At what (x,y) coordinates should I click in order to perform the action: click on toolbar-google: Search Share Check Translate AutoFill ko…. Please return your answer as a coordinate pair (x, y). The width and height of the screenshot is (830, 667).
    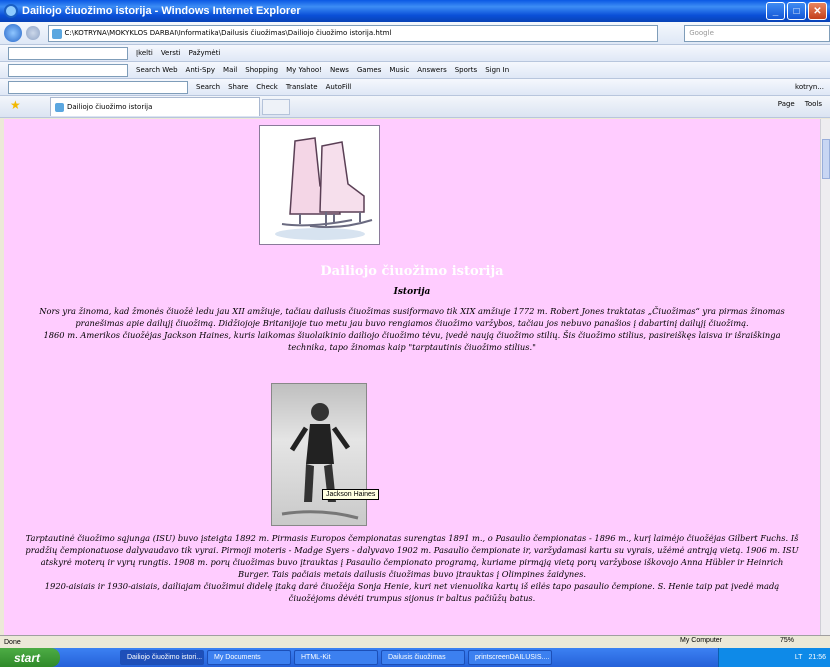
    Looking at the image, I should click on (415, 87).